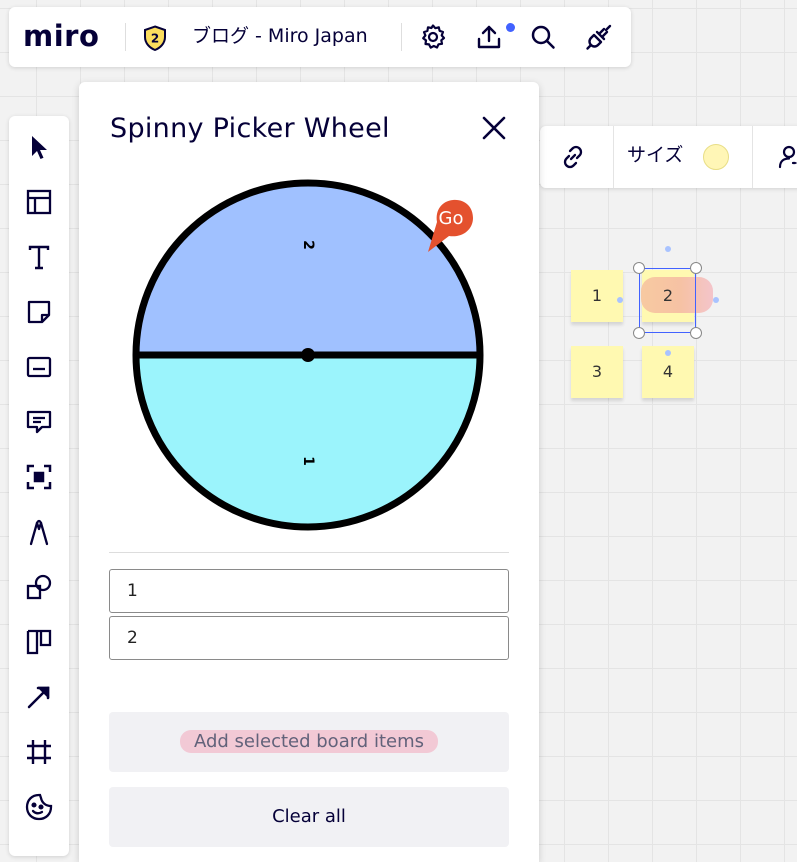 The image size is (797, 862). Describe the element at coordinates (451, 218) in the screenshot. I see `go-label: Go` at that location.